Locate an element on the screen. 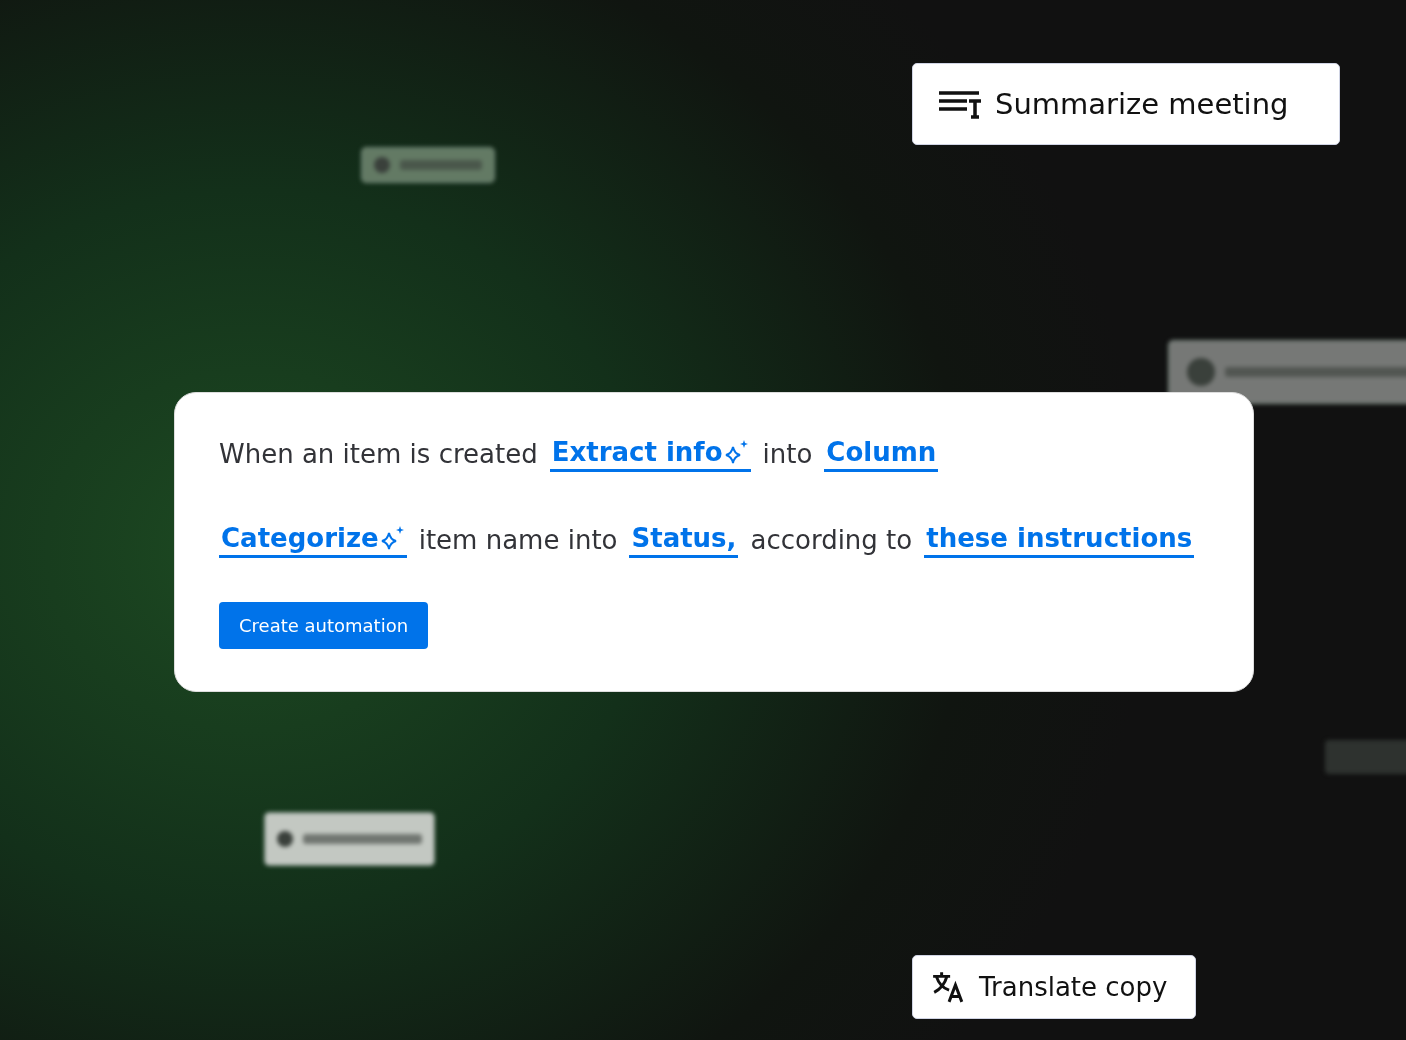 This screenshot has height=1040, width=1406. field-link: Status, is located at coordinates (684, 540).